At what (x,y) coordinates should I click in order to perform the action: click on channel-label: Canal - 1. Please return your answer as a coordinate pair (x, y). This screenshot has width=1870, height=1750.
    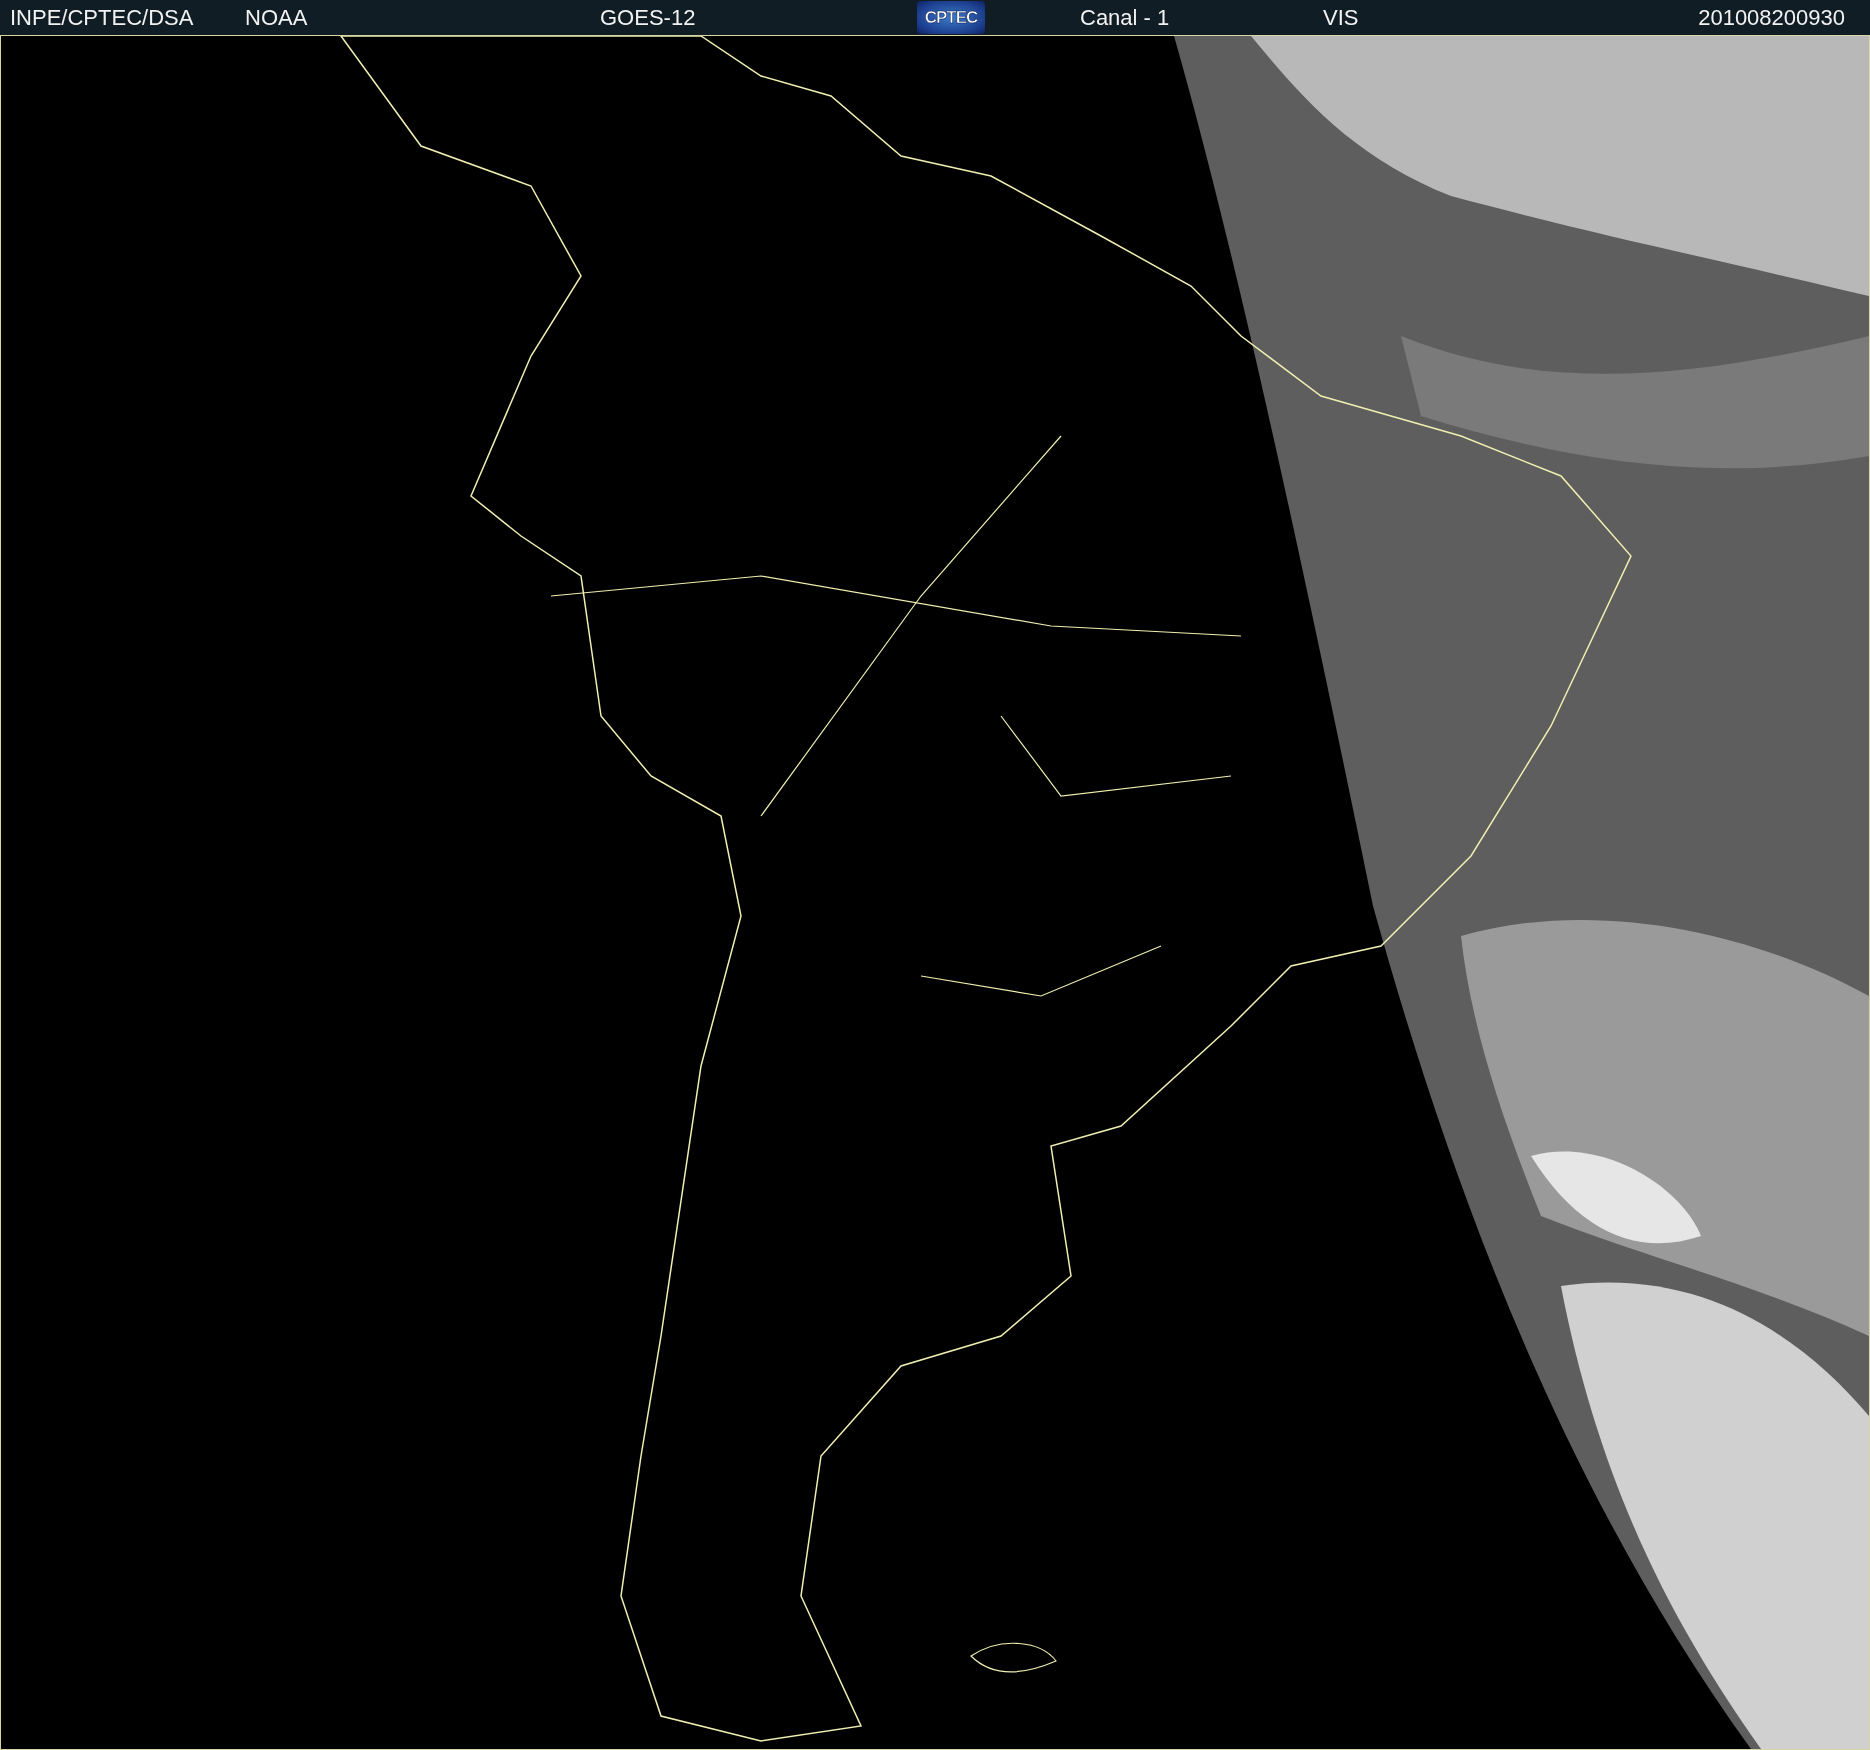
    Looking at the image, I should click on (1125, 17).